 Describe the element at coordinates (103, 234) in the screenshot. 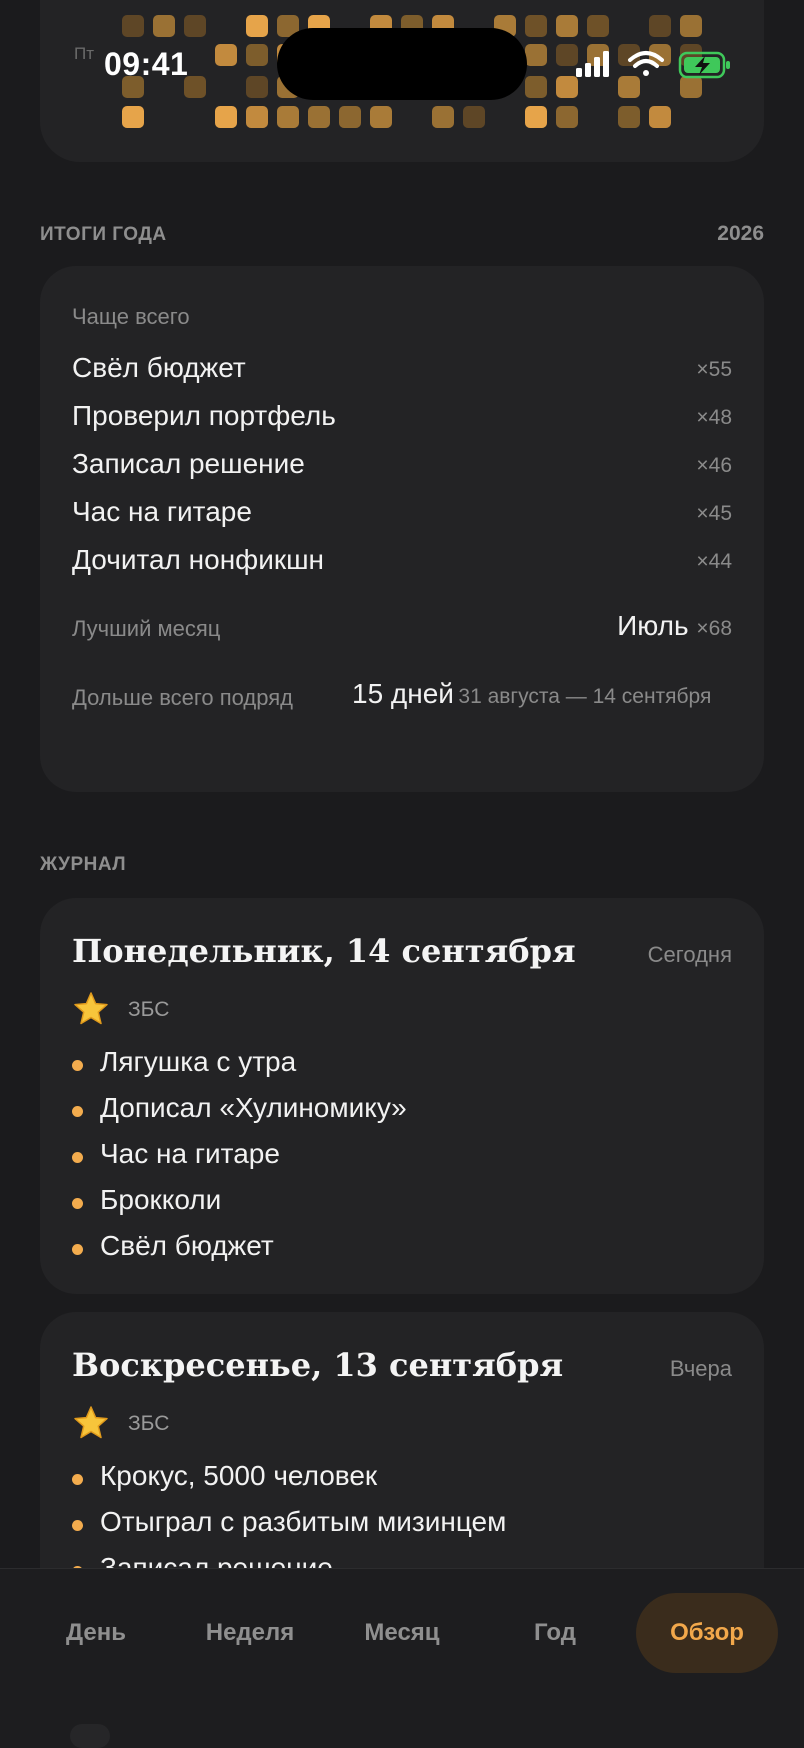

I see `year-summary-heading: ИТОГИ ГОДА` at that location.